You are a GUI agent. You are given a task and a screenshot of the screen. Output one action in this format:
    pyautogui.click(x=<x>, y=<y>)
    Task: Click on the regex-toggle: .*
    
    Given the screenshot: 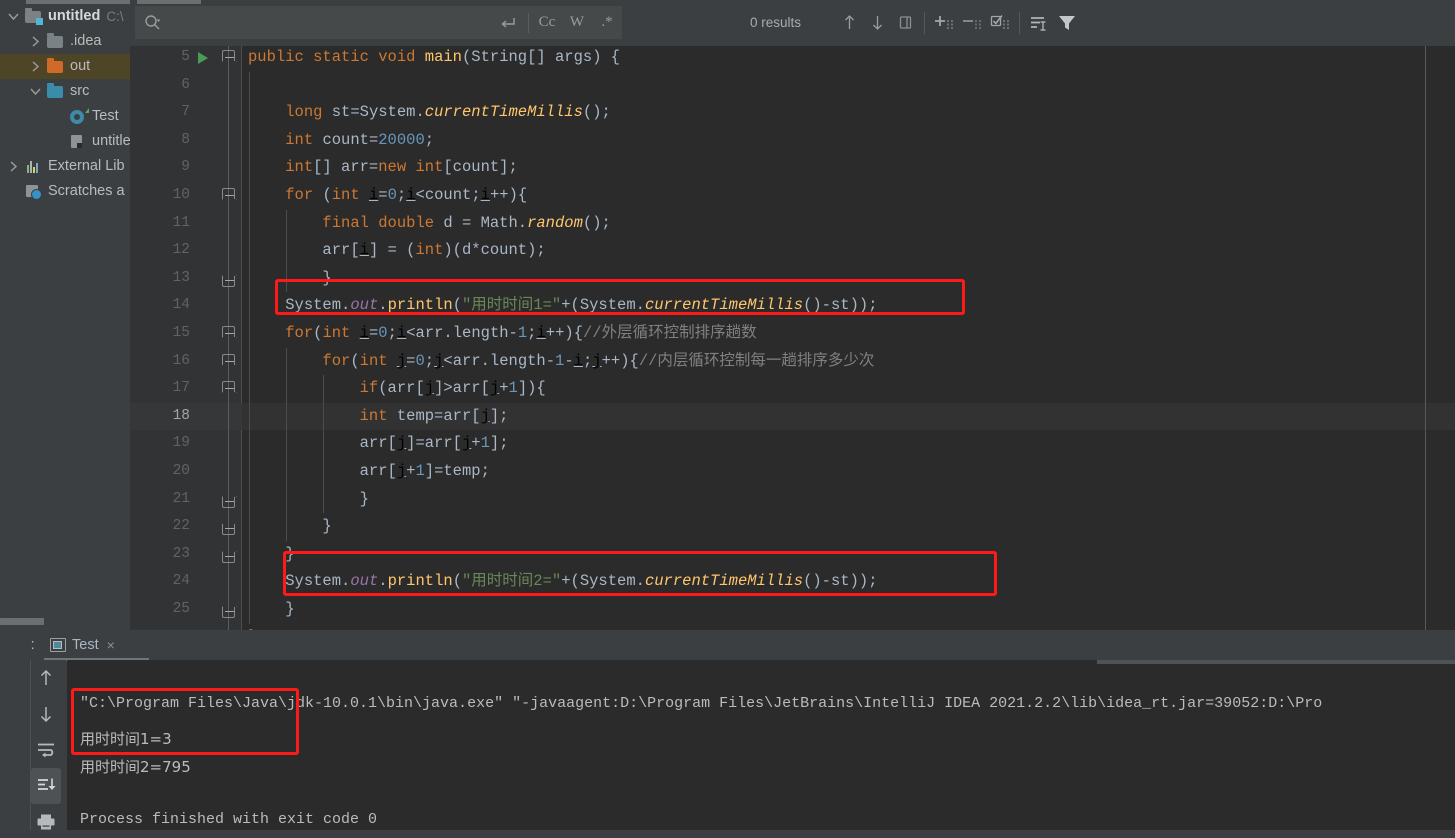 What is the action you would take?
    pyautogui.click(x=607, y=22)
    